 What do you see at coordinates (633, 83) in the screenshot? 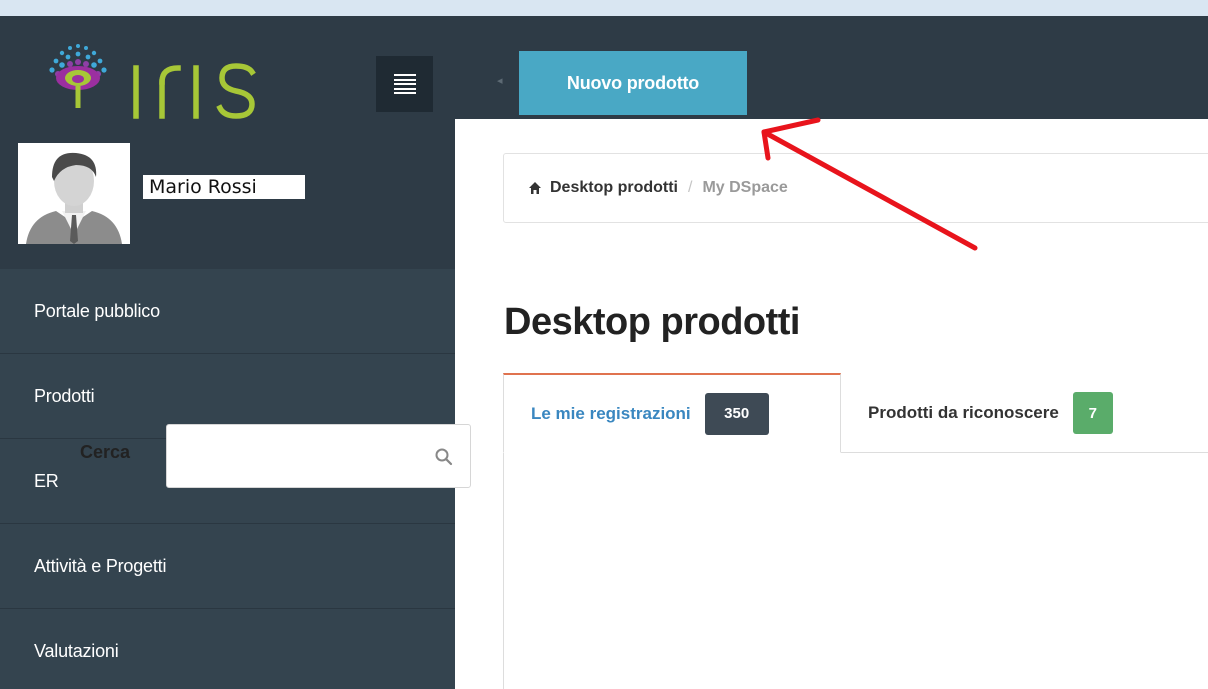
I see `new-product-button: Nuovo prodotto` at bounding box center [633, 83].